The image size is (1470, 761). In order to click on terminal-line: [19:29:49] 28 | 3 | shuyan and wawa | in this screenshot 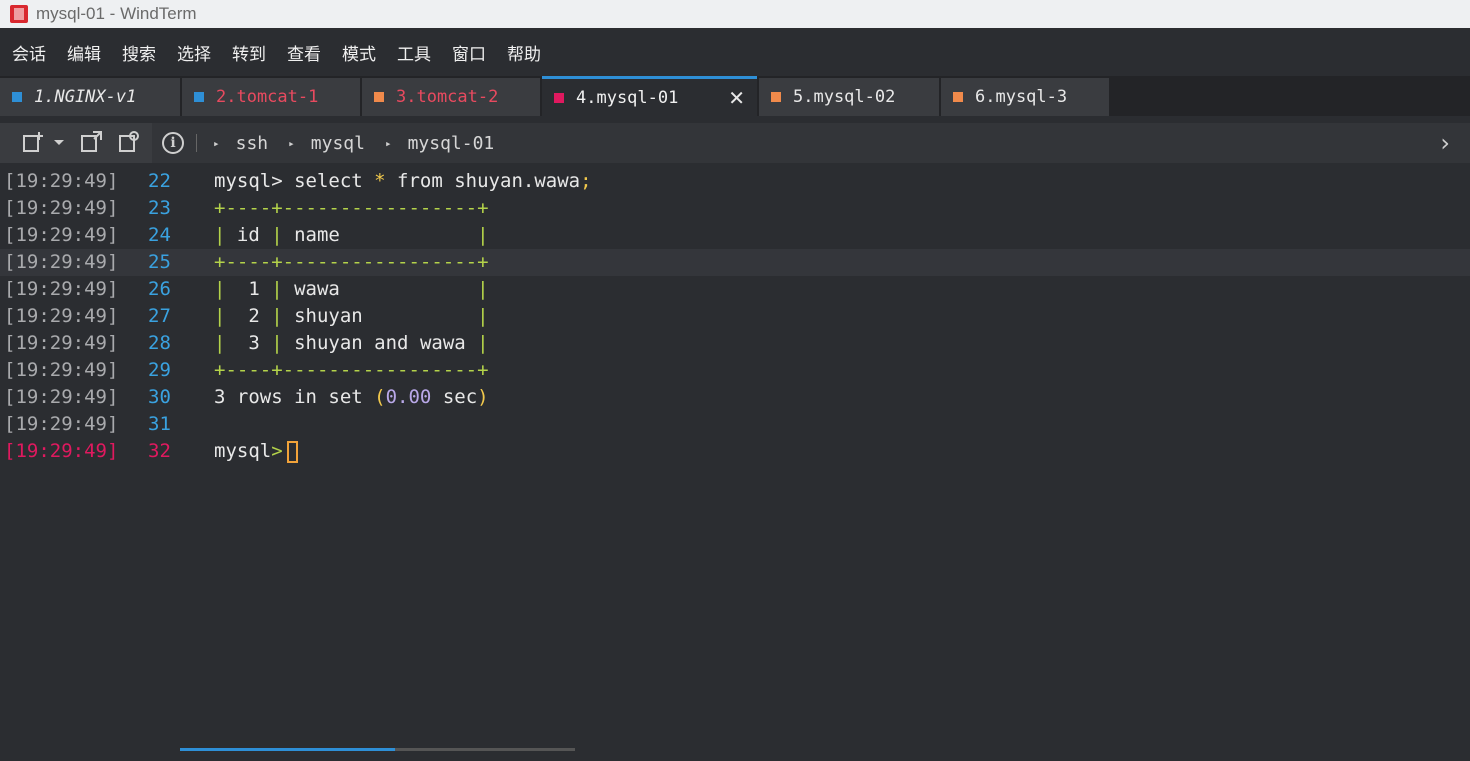, I will do `click(735, 343)`.